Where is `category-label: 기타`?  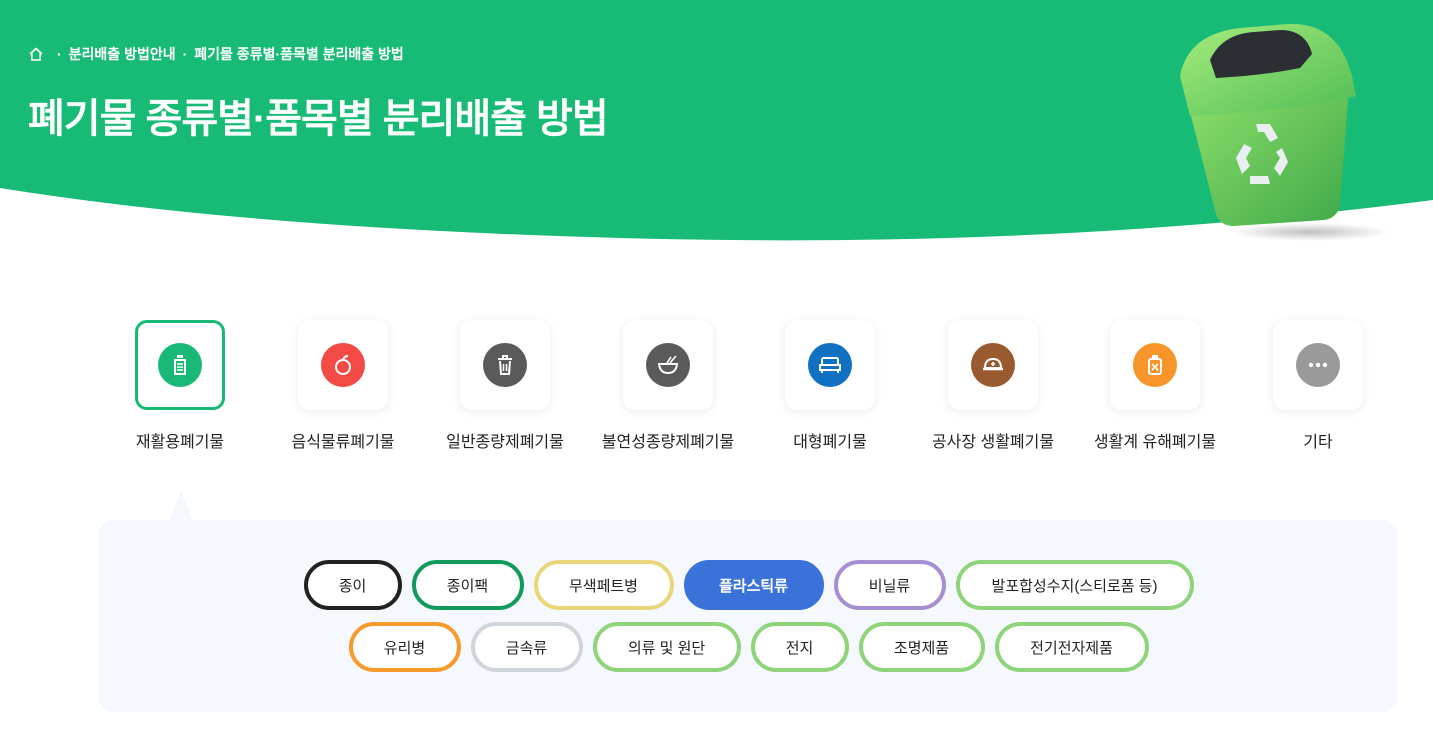
category-label: 기타 is located at coordinates (1318, 442).